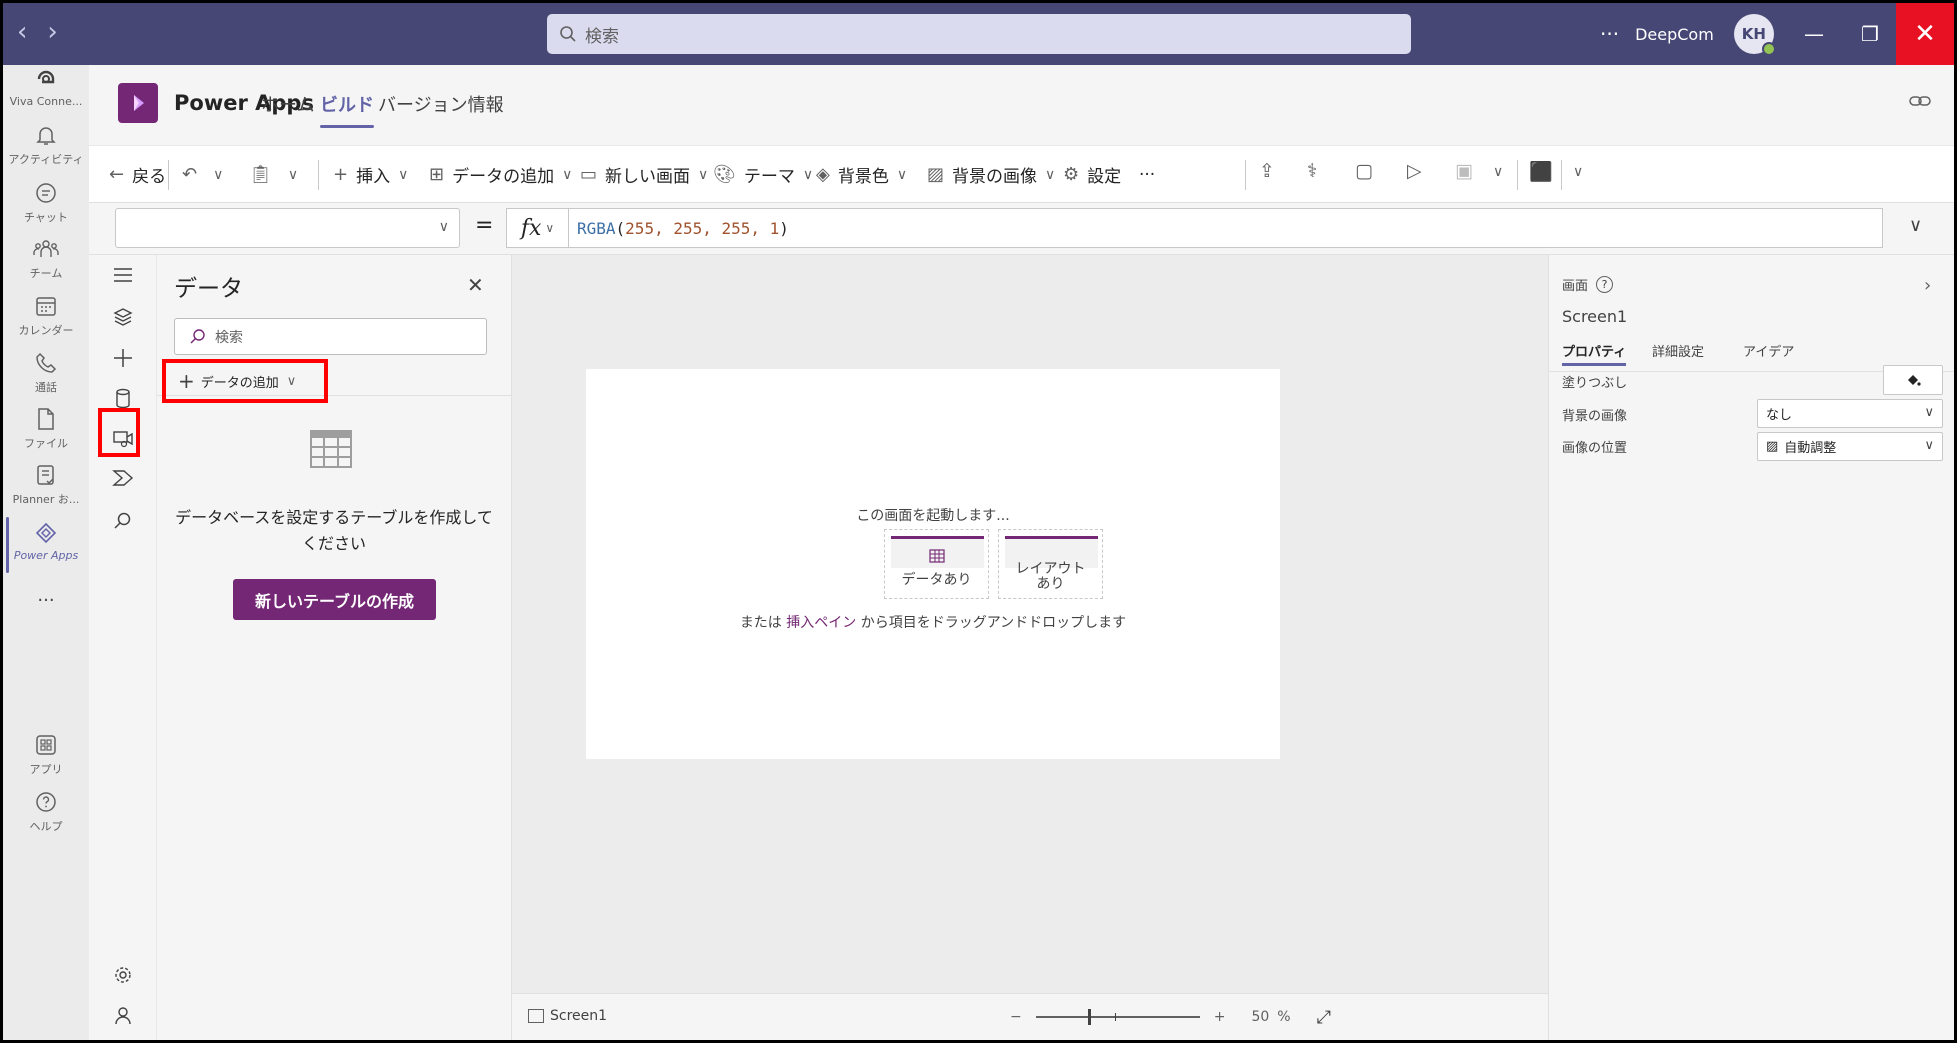 The width and height of the screenshot is (1957, 1043). I want to click on screen-selector: Screen1, so click(567, 1016).